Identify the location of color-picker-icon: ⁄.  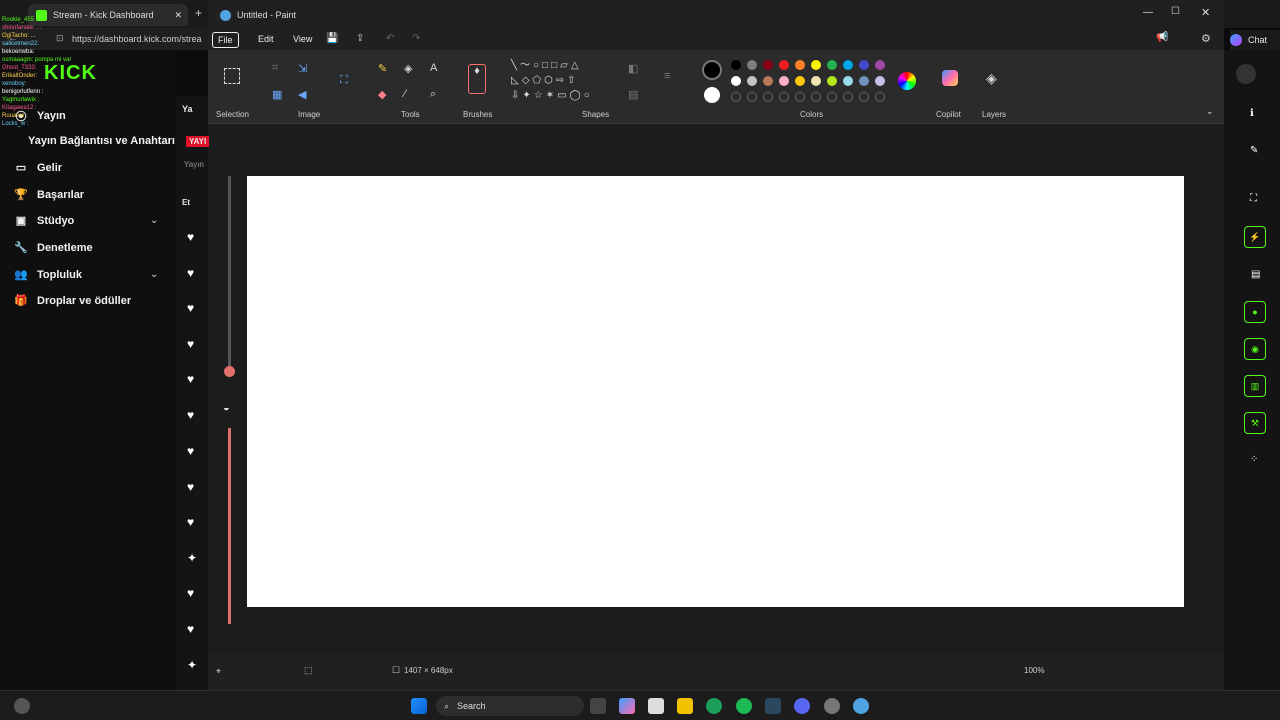
(405, 94).